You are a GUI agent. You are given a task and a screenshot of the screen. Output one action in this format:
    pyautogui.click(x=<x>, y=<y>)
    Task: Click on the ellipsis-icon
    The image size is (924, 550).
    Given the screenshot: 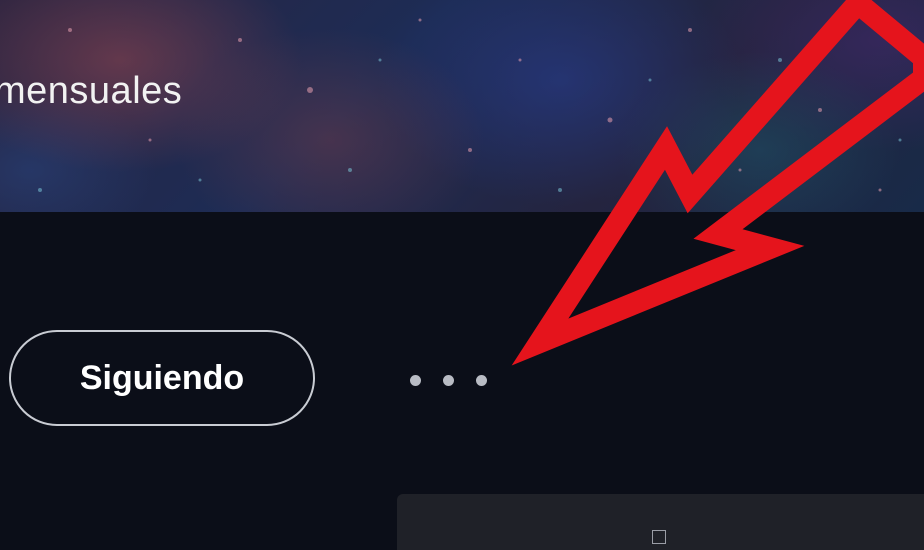 What is the action you would take?
    pyautogui.click(x=448, y=380)
    